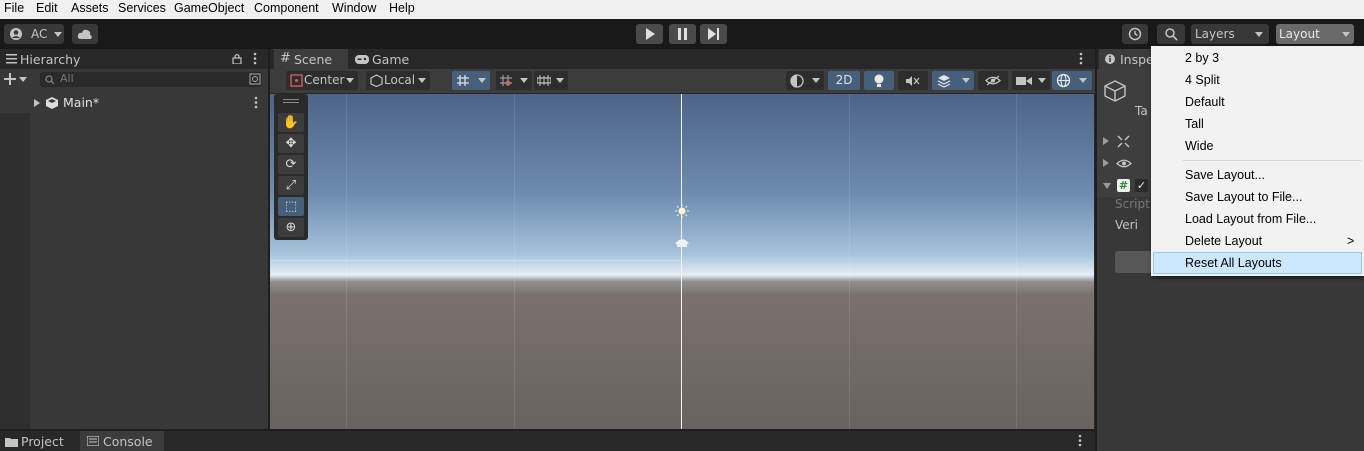 The width and height of the screenshot is (1364, 451). I want to click on layers-dropdown: Layers, so click(1230, 34).